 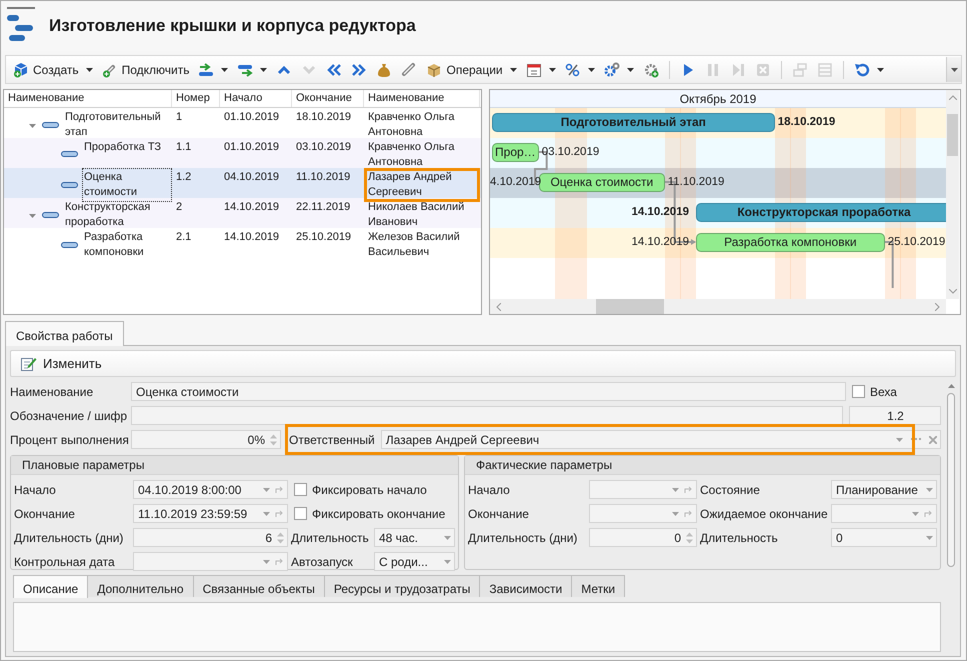 I want to click on table-cell-text: Кравченко Ольга Антоновна, so click(x=411, y=125).